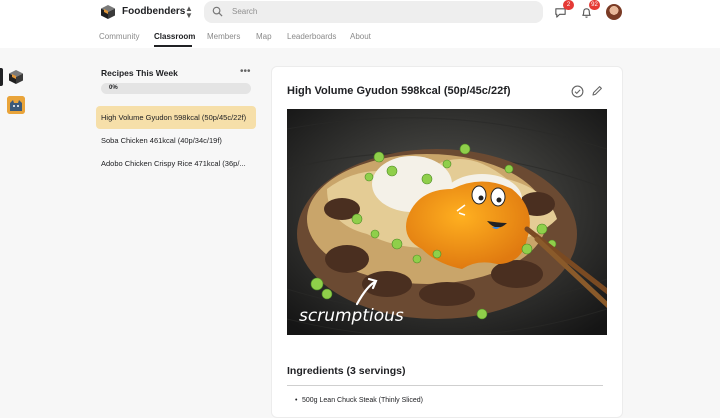  Describe the element at coordinates (399, 91) in the screenshot. I see `lesson-title: High Volume Gyudon 598kcal (50p/45c/22f)` at that location.